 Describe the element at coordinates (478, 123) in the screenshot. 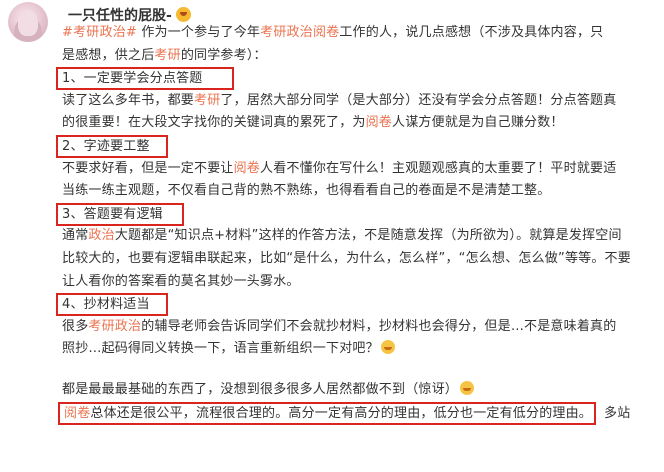

I see `paragraph-text: 人谋方便就是为自己赚分数！` at that location.